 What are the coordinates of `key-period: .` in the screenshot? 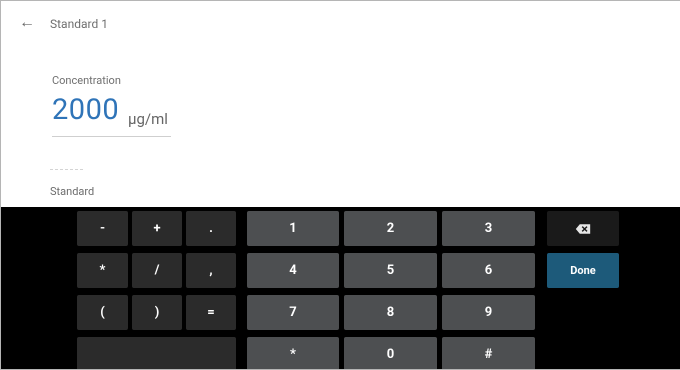 It's located at (211, 228).